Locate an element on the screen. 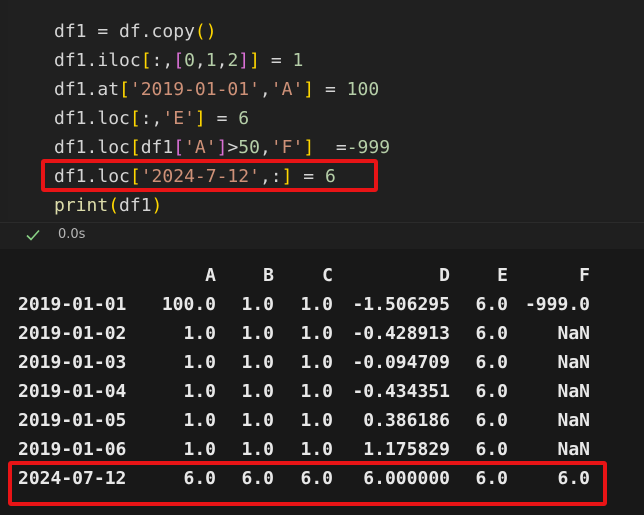 This screenshot has width=644, height=515. table-cell: -0.434351 is located at coordinates (401, 391).